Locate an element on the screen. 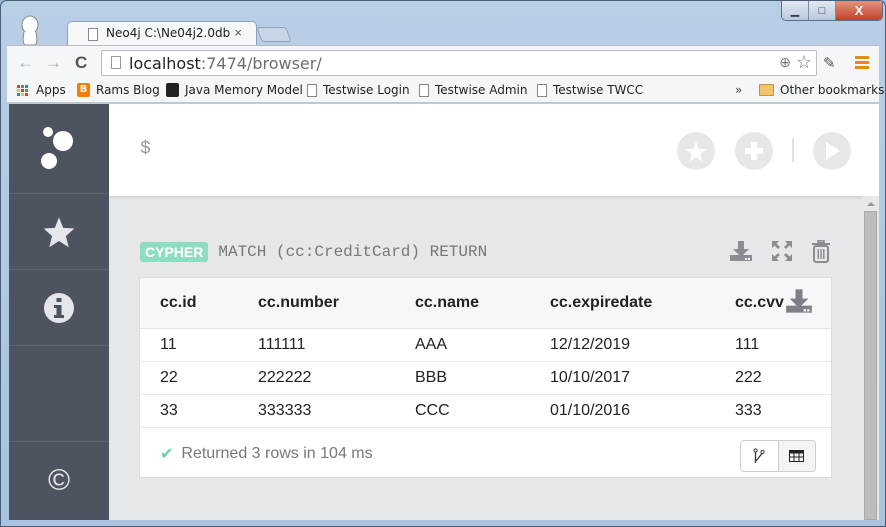 This screenshot has height=527, width=886. sidebar-item-about: © is located at coordinates (59, 481).